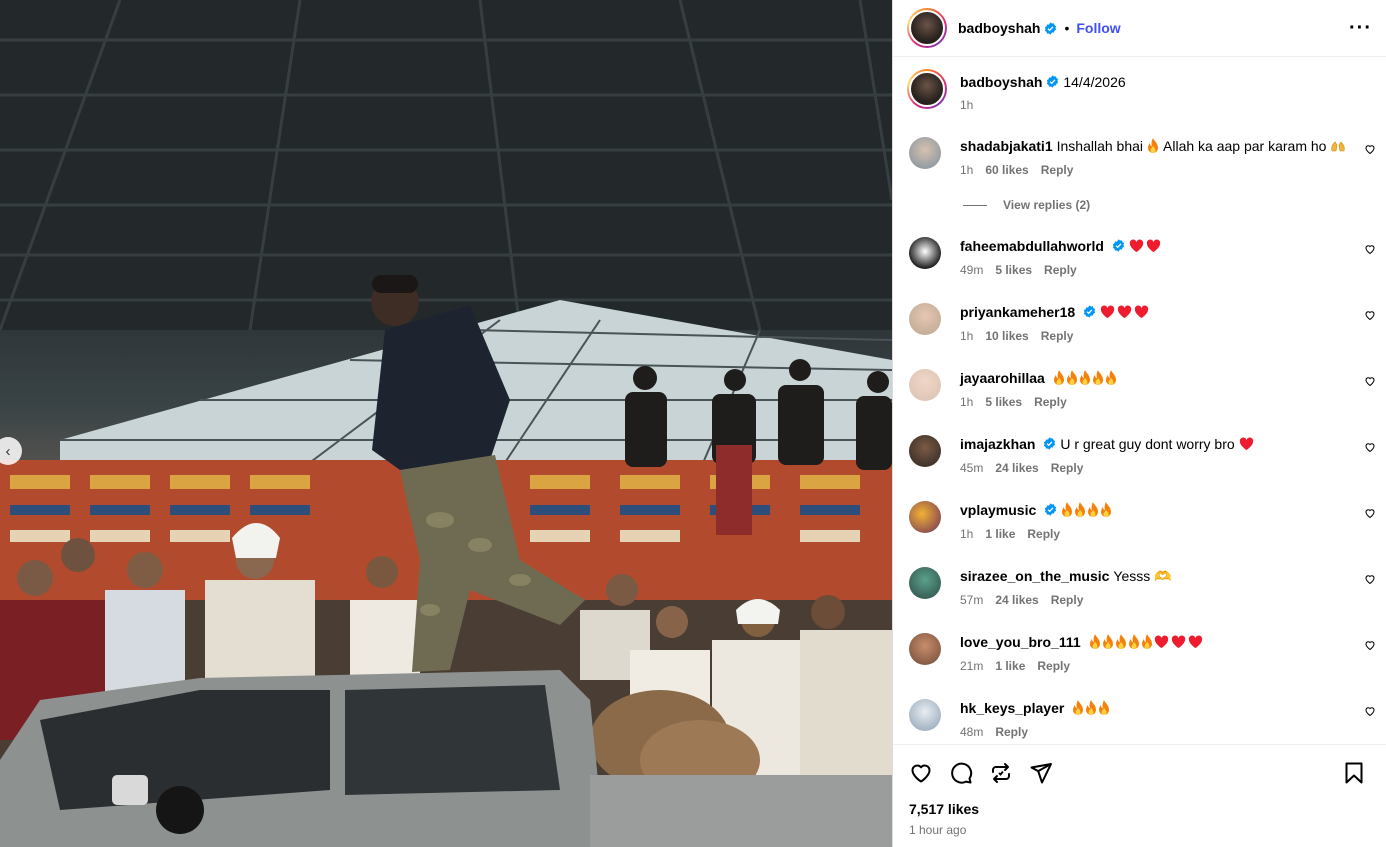  What do you see at coordinates (1041, 773) in the screenshot?
I see `paper-plane-icon` at bounding box center [1041, 773].